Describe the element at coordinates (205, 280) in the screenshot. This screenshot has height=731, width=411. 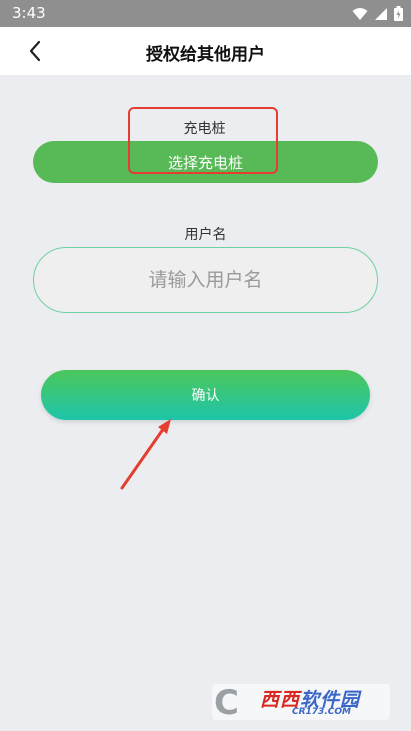
I see `username-input` at that location.